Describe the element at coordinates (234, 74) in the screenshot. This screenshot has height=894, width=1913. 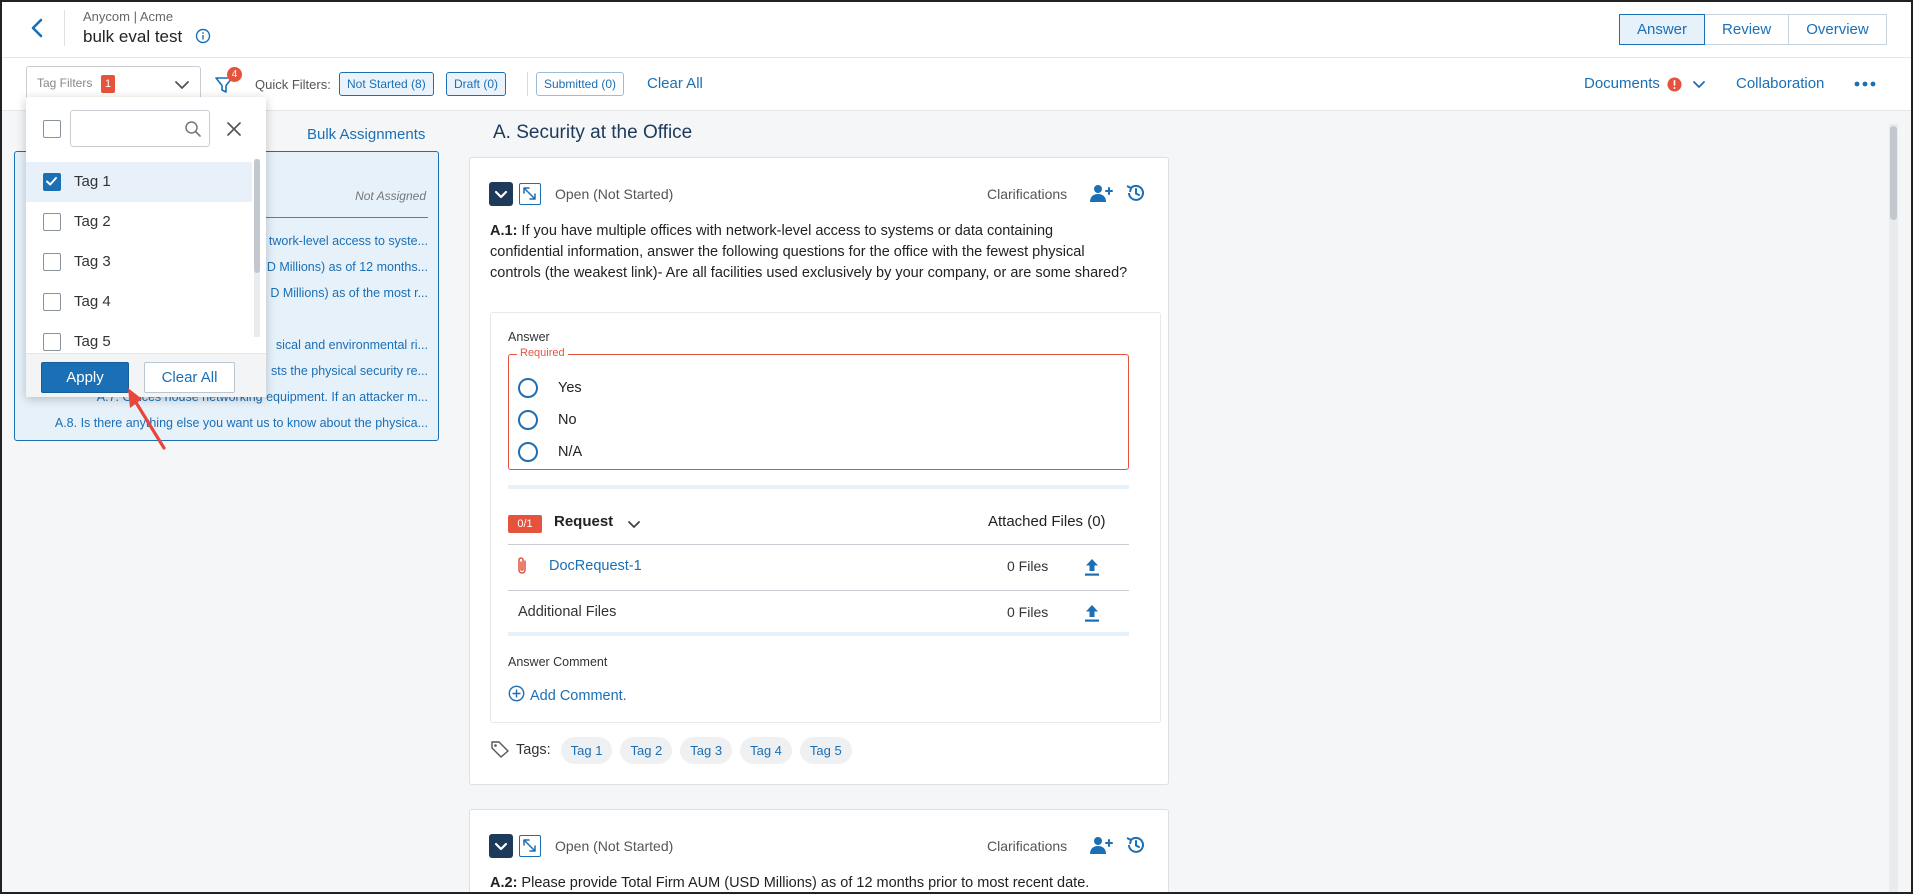
I see `filter-count-badge: 4` at that location.